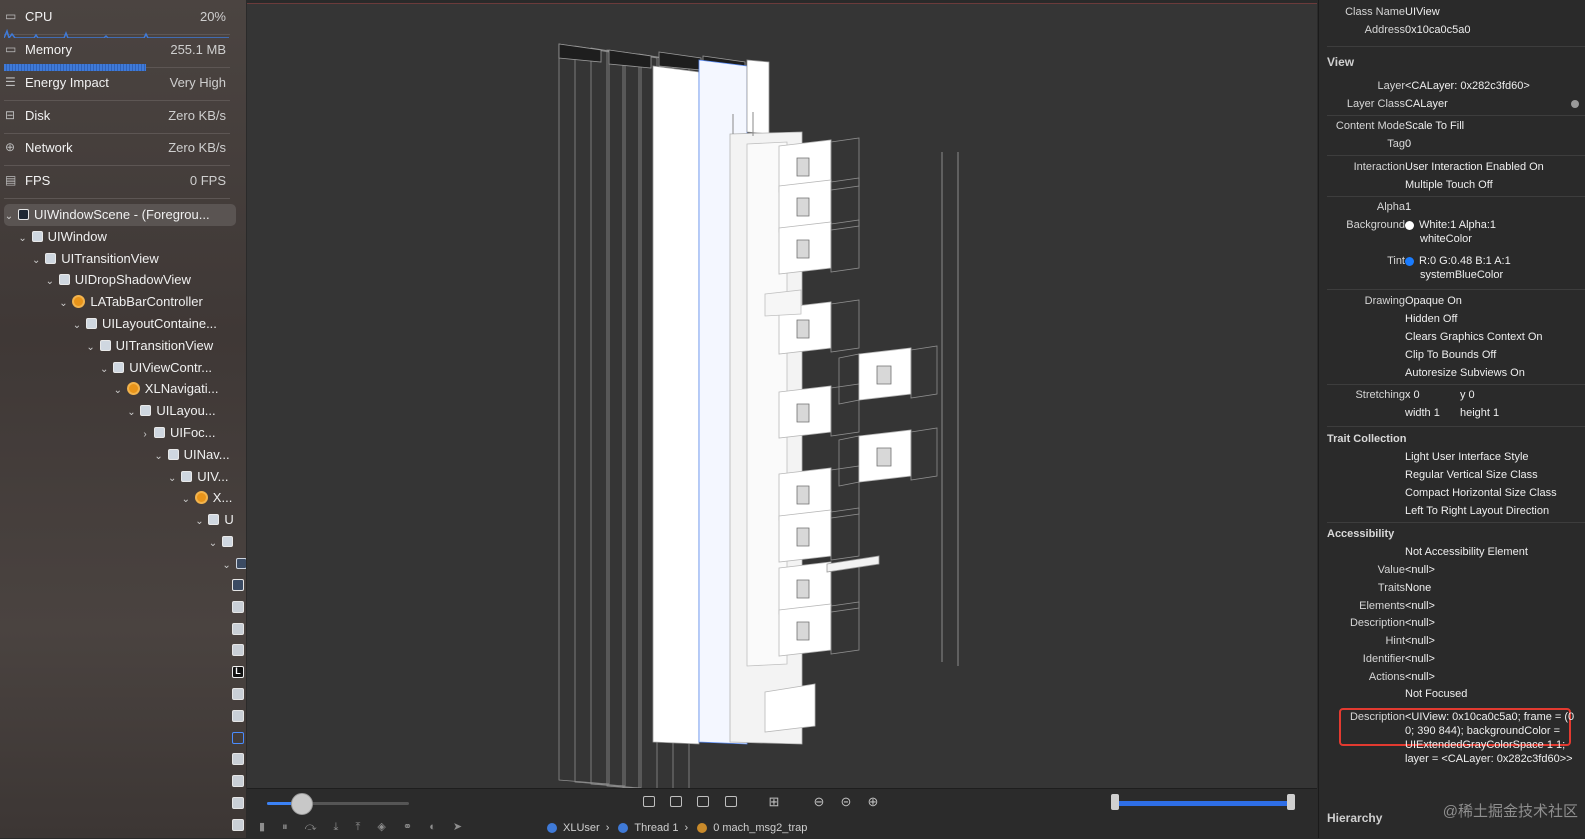 The width and height of the screenshot is (1585, 839). What do you see at coordinates (118, 118) in the screenshot?
I see `gauge-disk: ⊟ Disk Zero KB/s` at bounding box center [118, 118].